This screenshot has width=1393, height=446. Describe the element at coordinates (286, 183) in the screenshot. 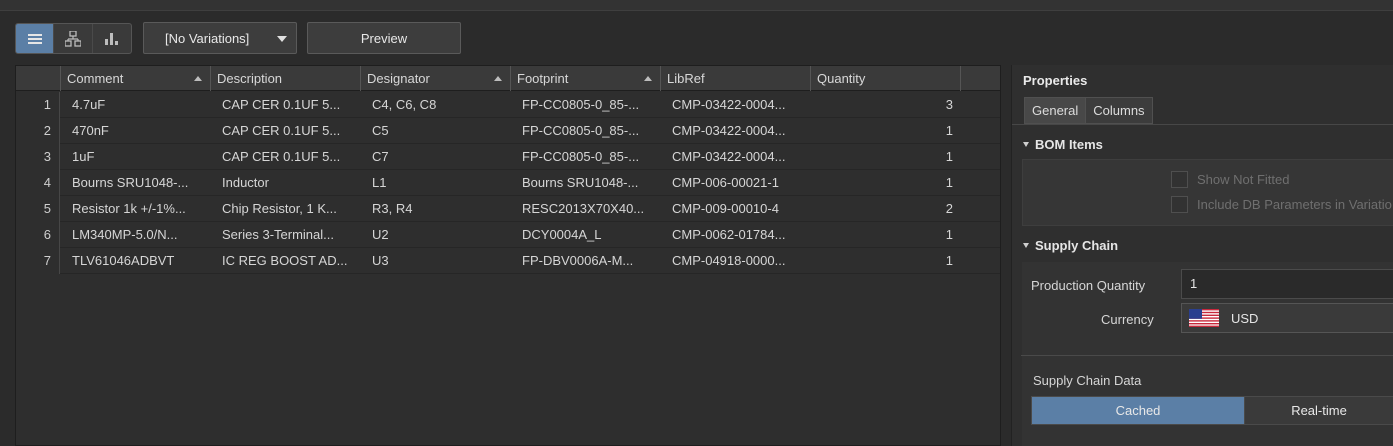

I see `cell-description: Inductor` at that location.